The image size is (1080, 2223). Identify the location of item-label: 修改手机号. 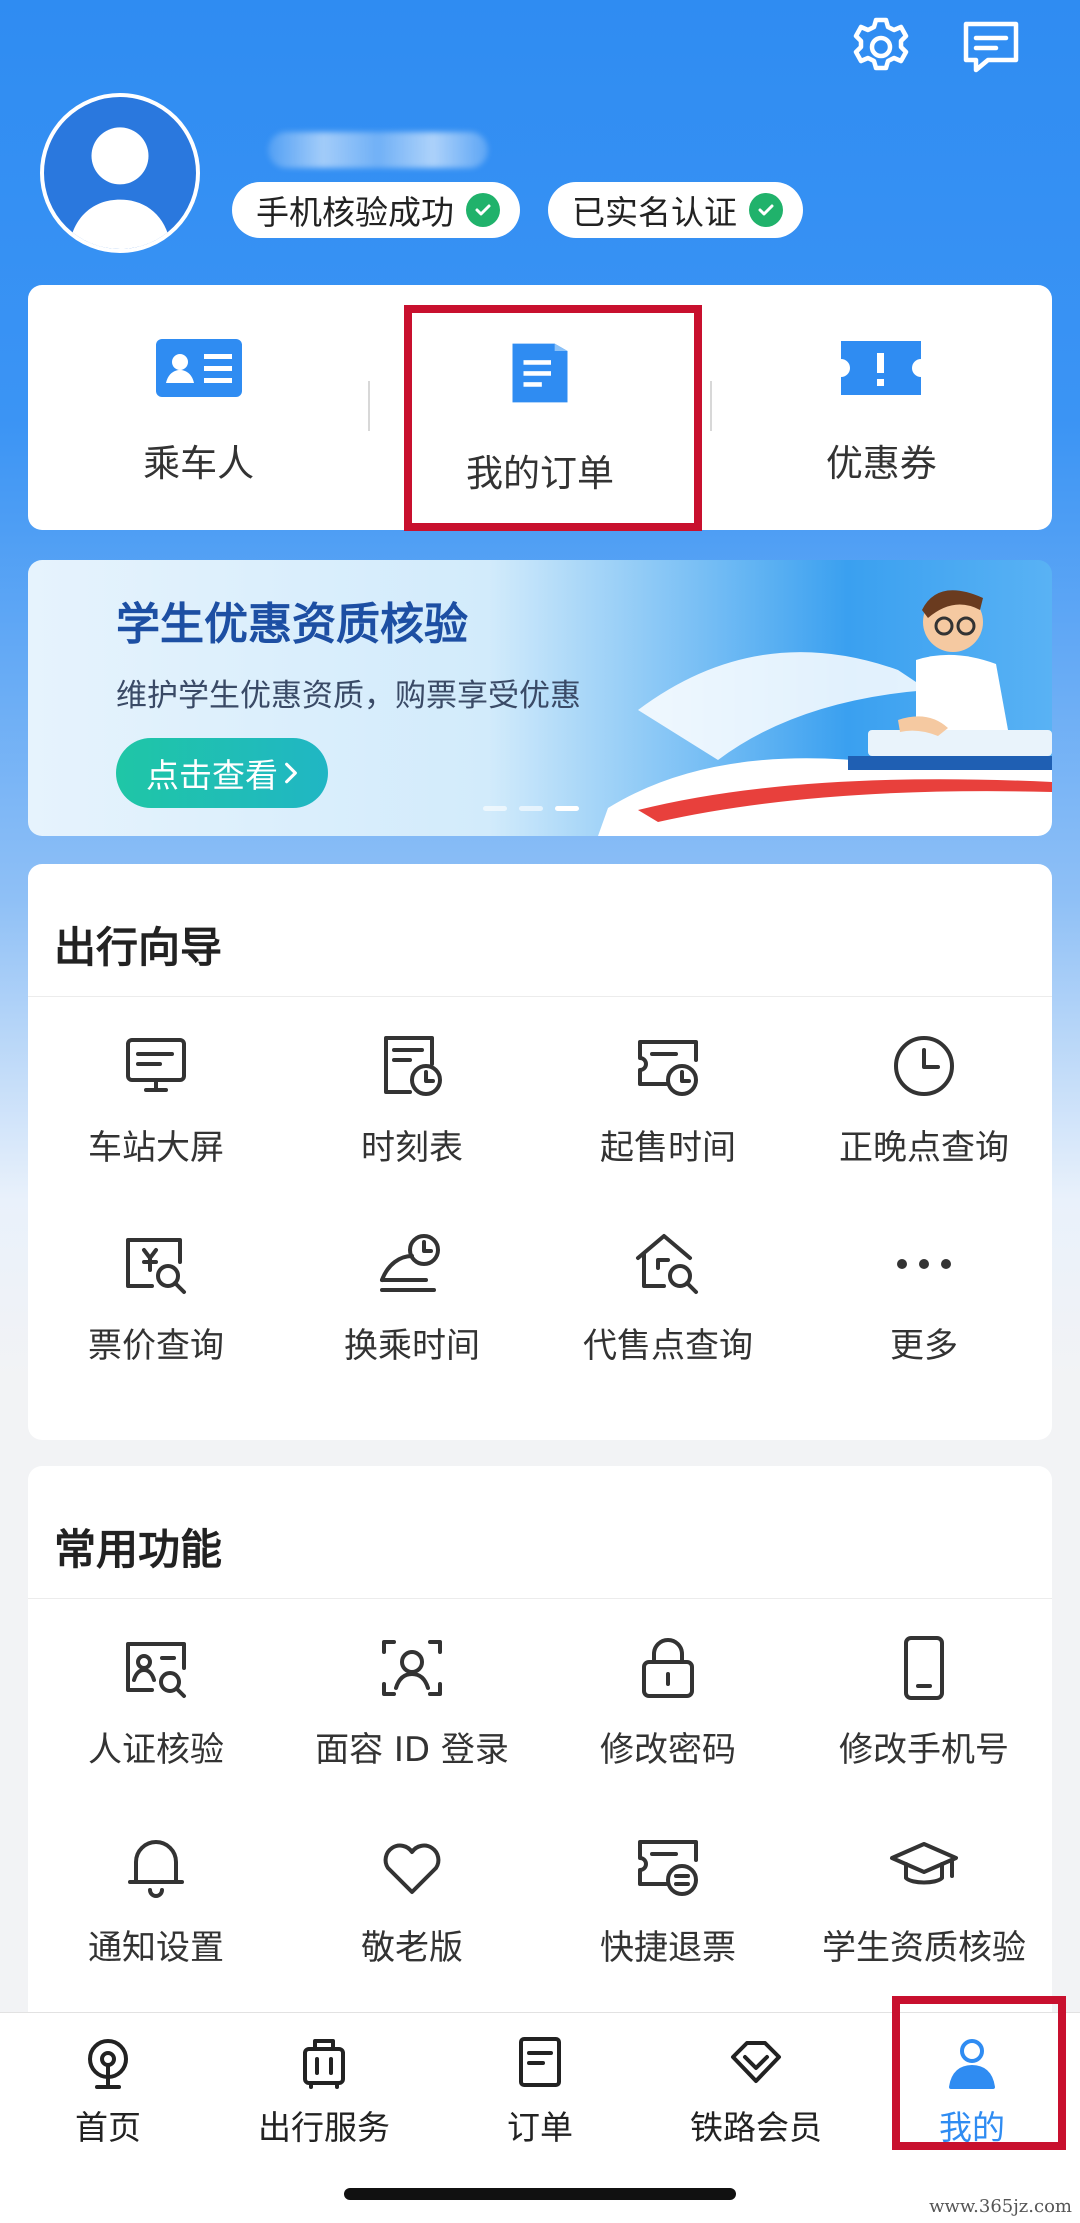
(924, 1750).